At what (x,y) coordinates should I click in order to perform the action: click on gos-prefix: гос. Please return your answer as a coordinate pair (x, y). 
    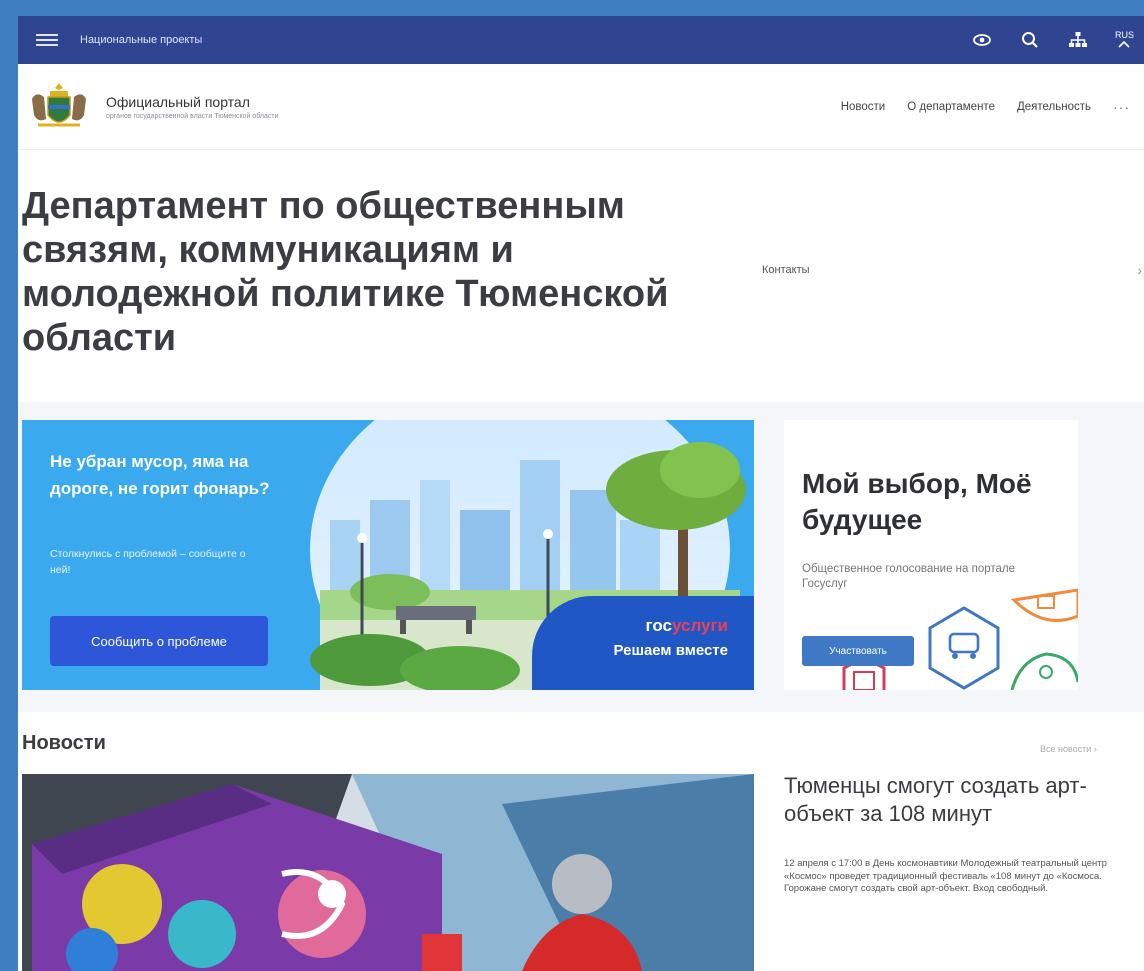
    Looking at the image, I should click on (658, 625).